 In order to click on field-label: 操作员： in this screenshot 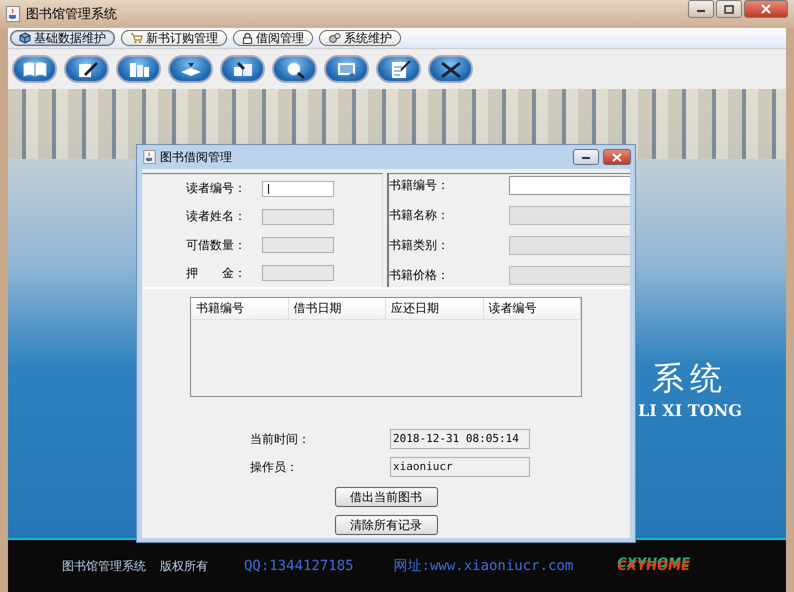, I will do `click(274, 467)`.